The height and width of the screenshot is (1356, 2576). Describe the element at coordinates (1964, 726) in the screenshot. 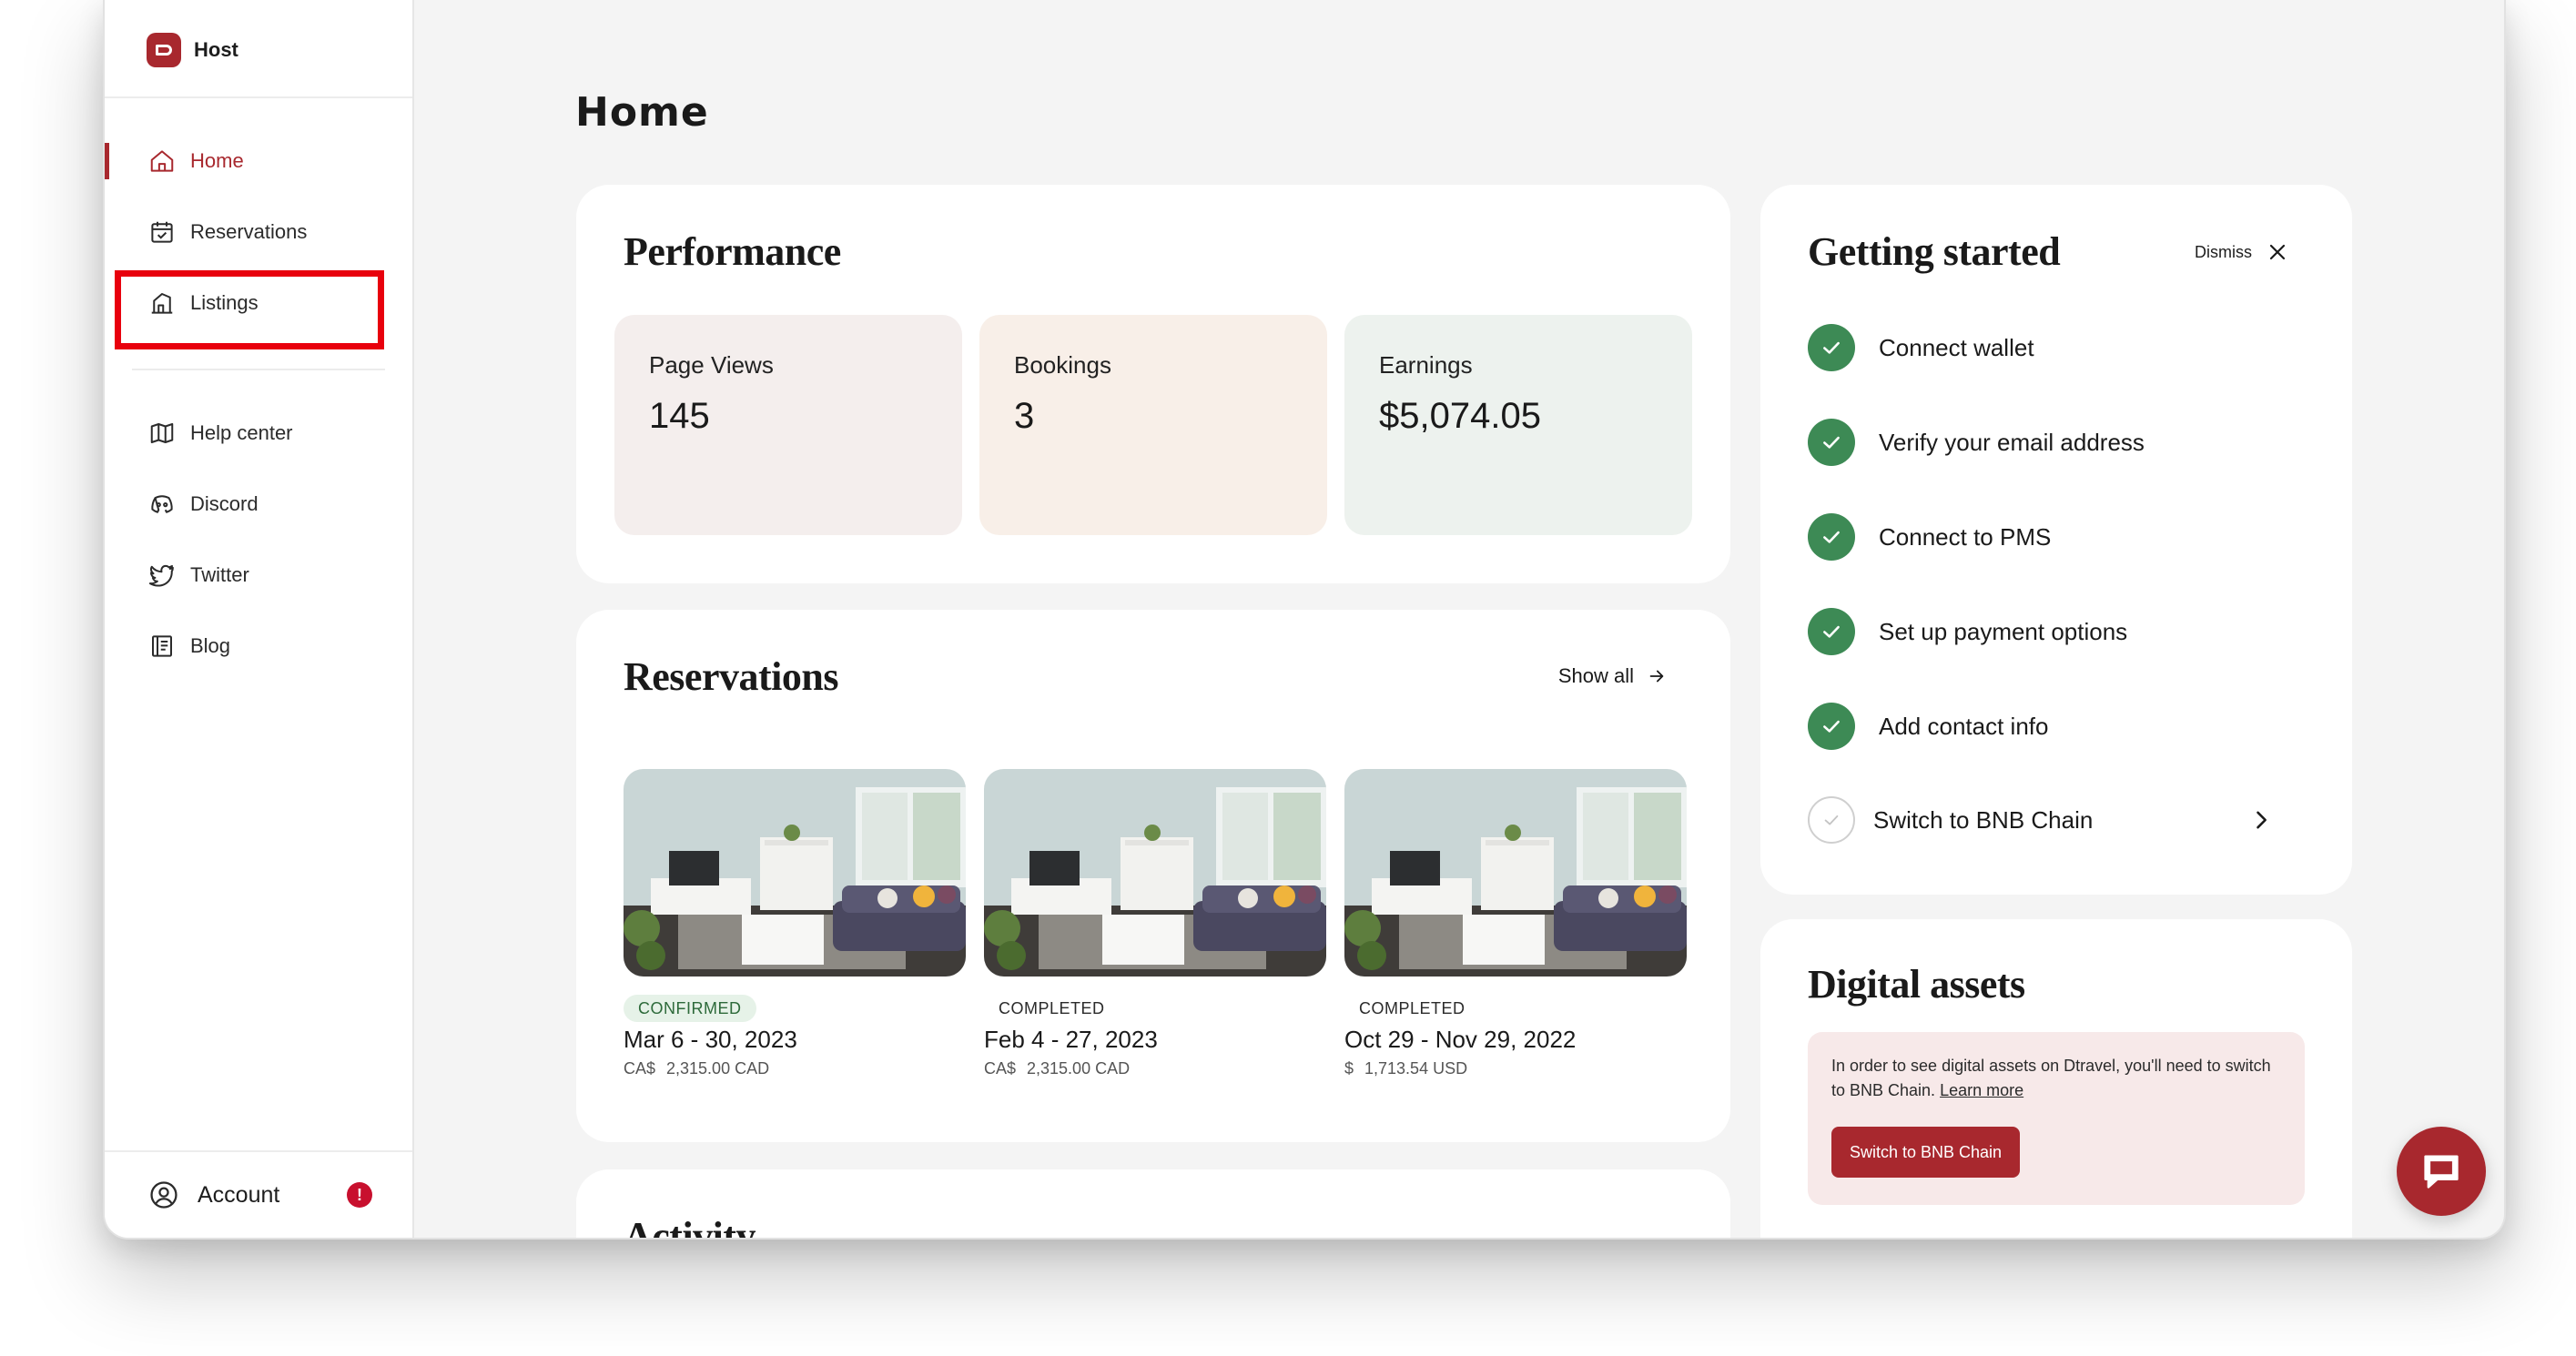

I see `task-label: Add contact info` at that location.